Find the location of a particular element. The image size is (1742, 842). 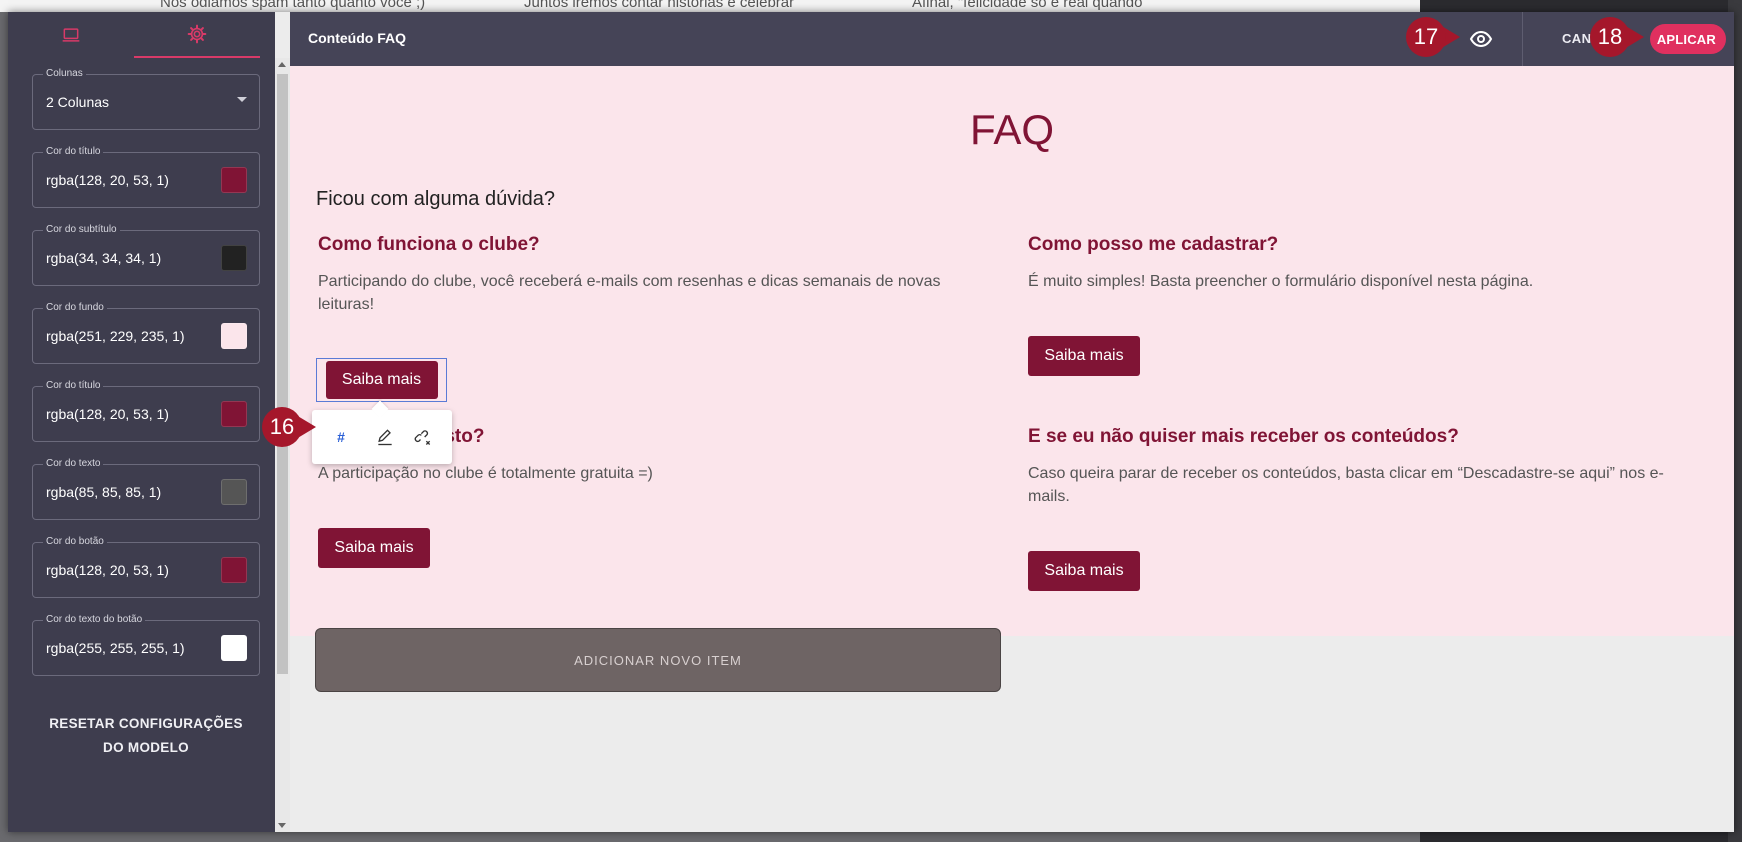

subtitle-color-field: Cor do subtítulo rgba(34, 34, 34, 1) is located at coordinates (146, 255).